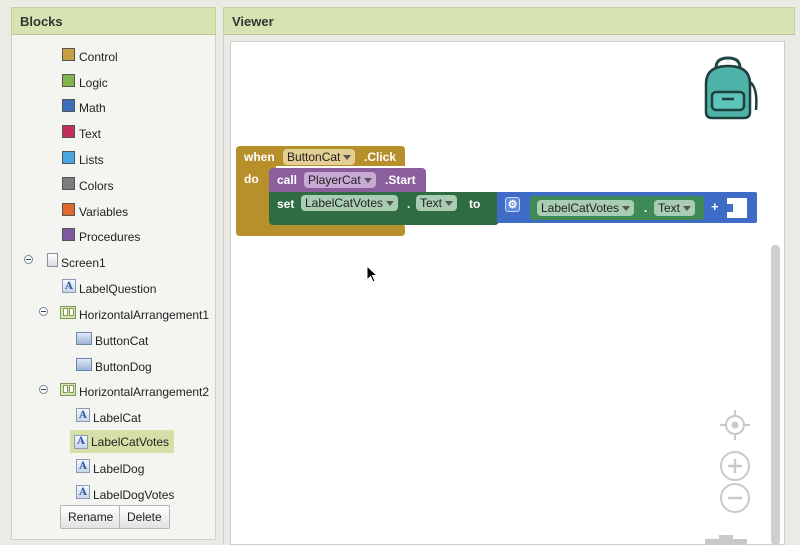 This screenshot has height=545, width=800. Describe the element at coordinates (737, 208) in the screenshot. I see `empty-input-socket` at that location.